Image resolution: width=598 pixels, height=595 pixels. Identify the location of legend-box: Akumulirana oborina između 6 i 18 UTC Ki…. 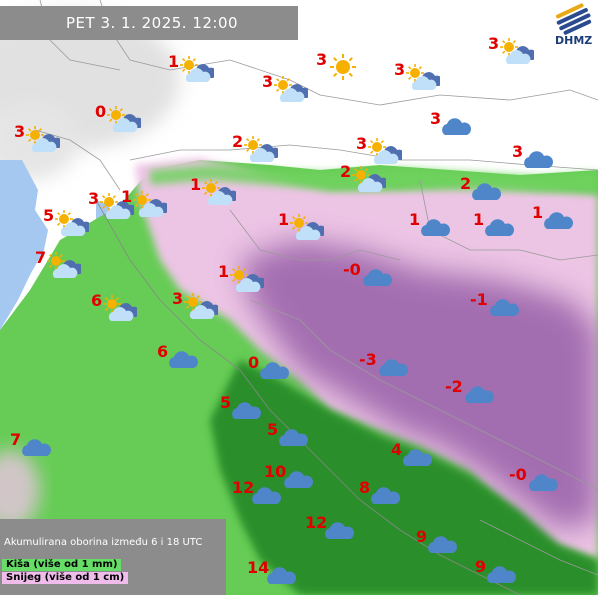
(113, 557).